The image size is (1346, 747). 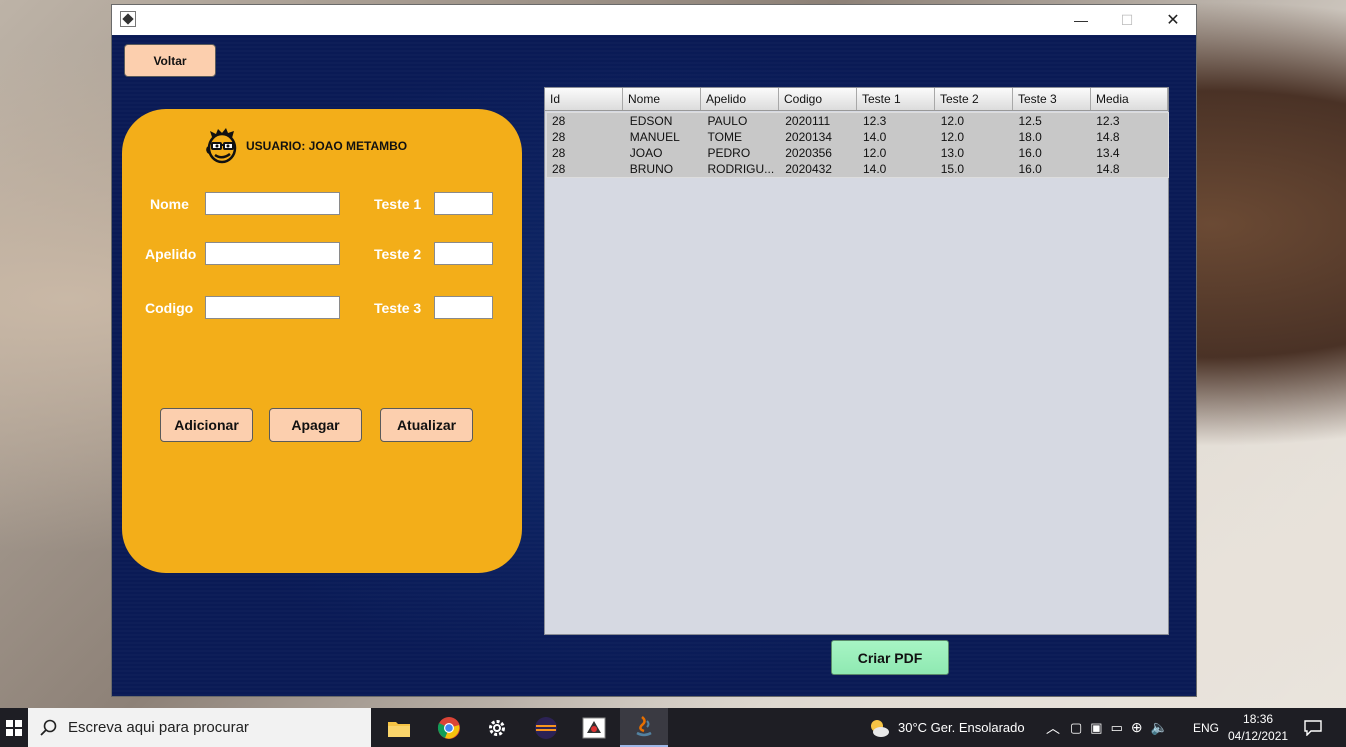 I want to click on clock-date: 04/12/2021, so click(x=1258, y=735).